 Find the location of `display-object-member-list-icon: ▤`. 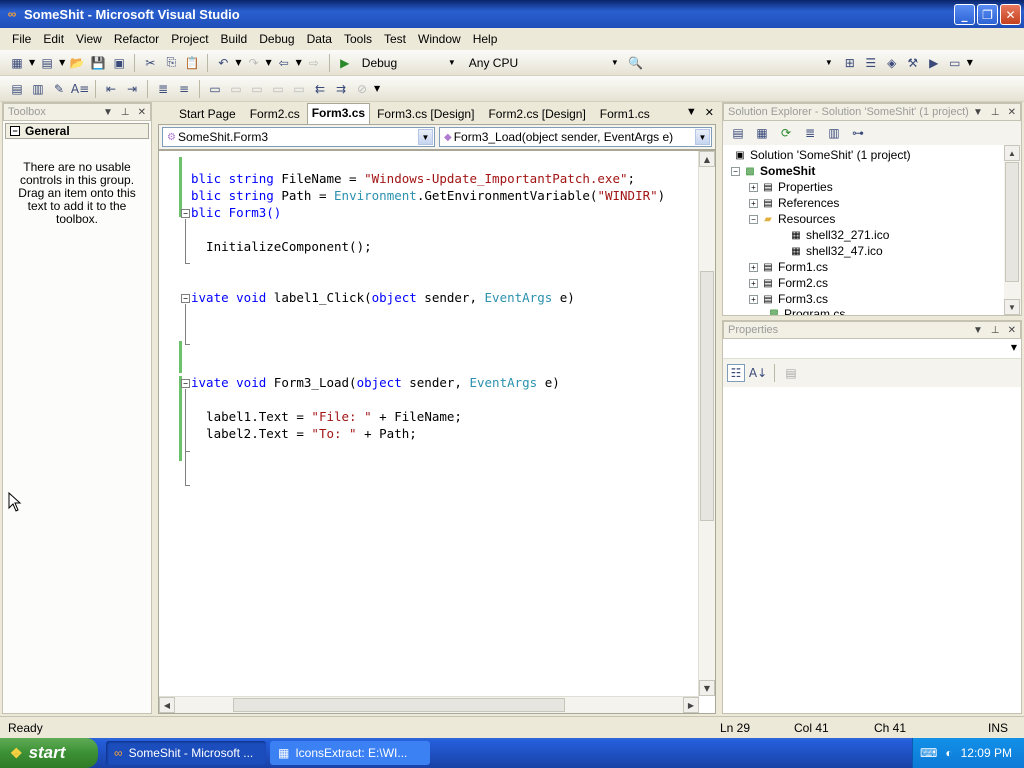

display-object-member-list-icon: ▤ is located at coordinates (17, 89).